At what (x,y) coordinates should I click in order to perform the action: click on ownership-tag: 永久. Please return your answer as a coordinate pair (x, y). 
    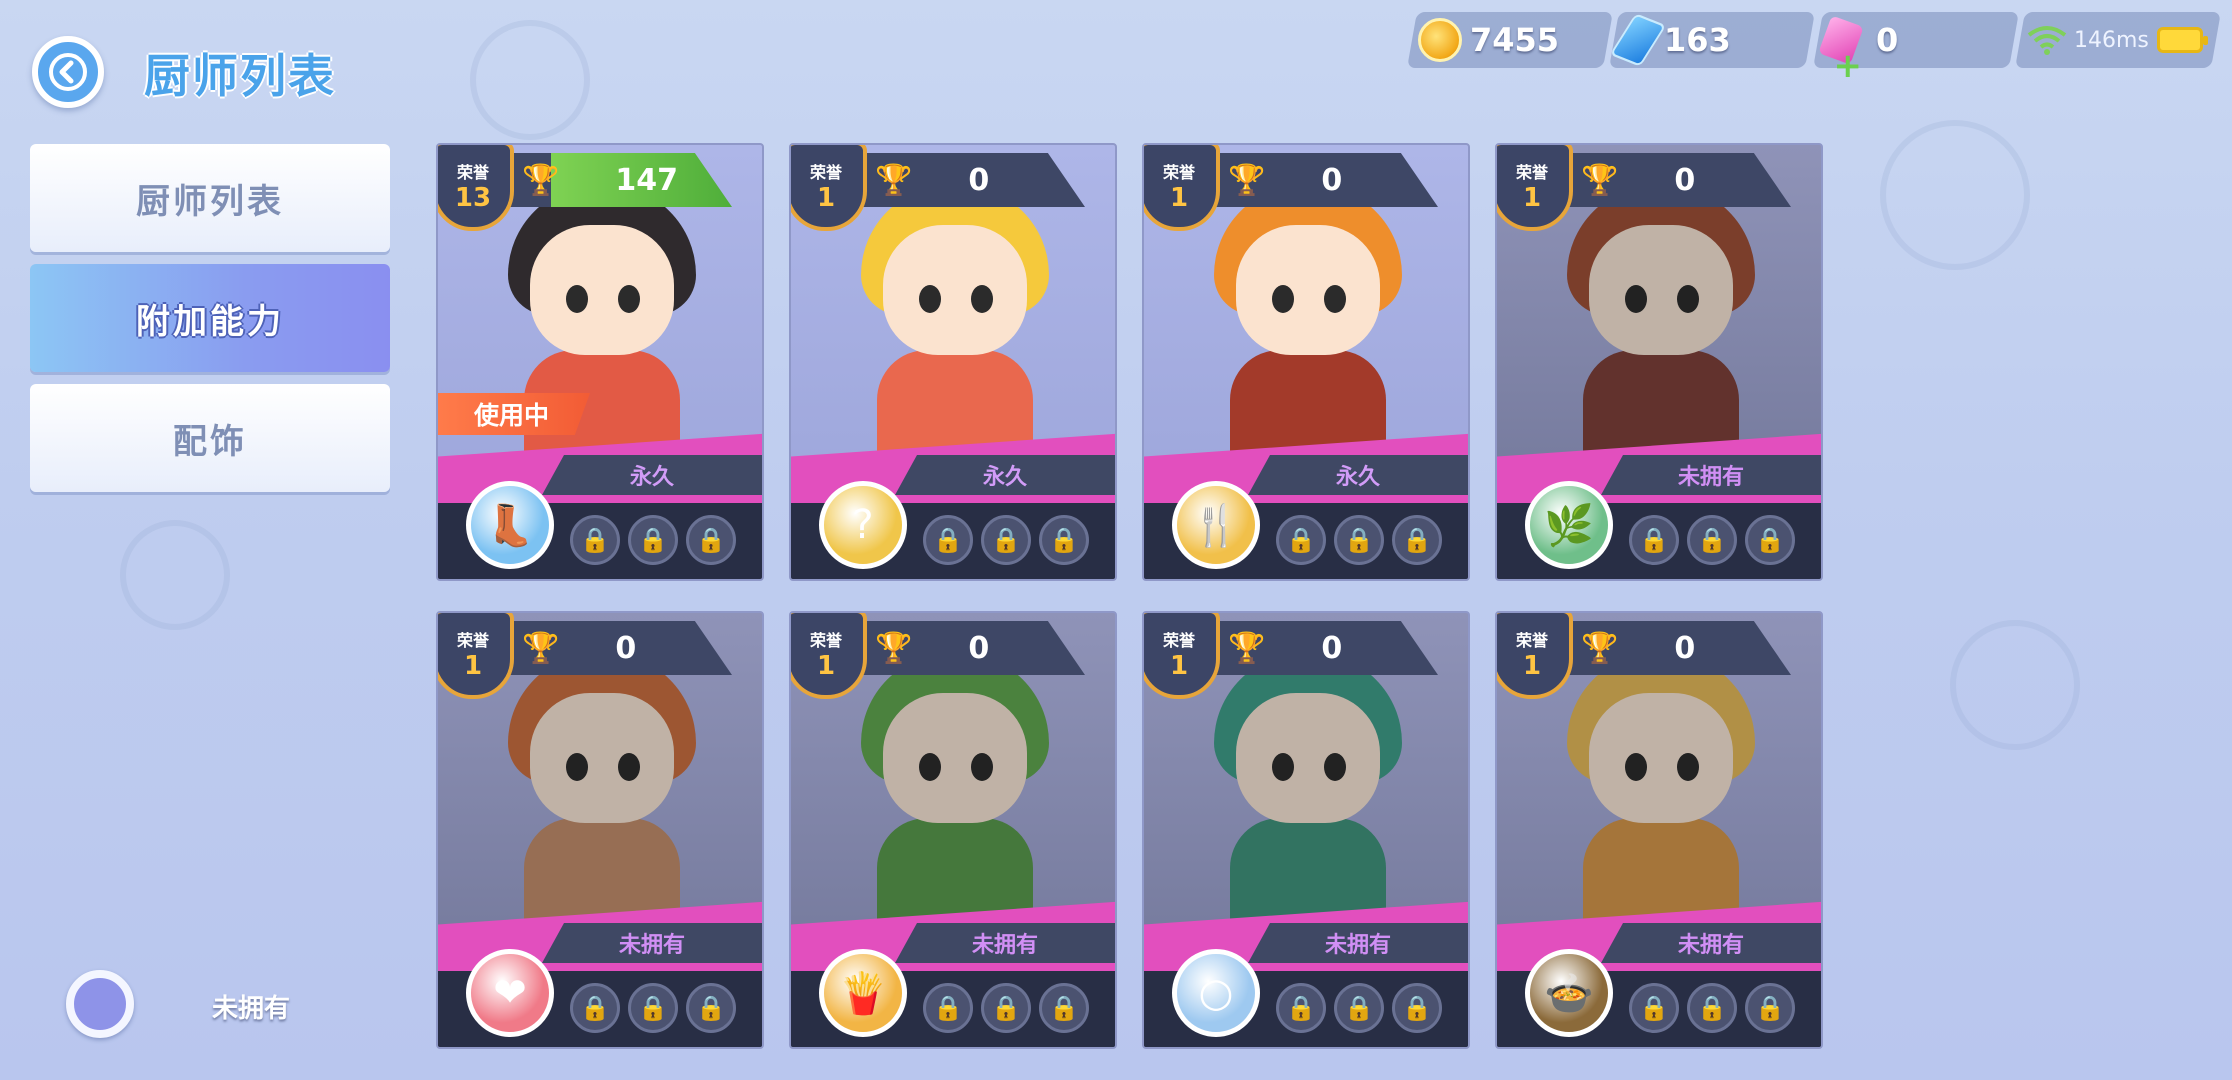
    Looking at the image, I should click on (652, 475).